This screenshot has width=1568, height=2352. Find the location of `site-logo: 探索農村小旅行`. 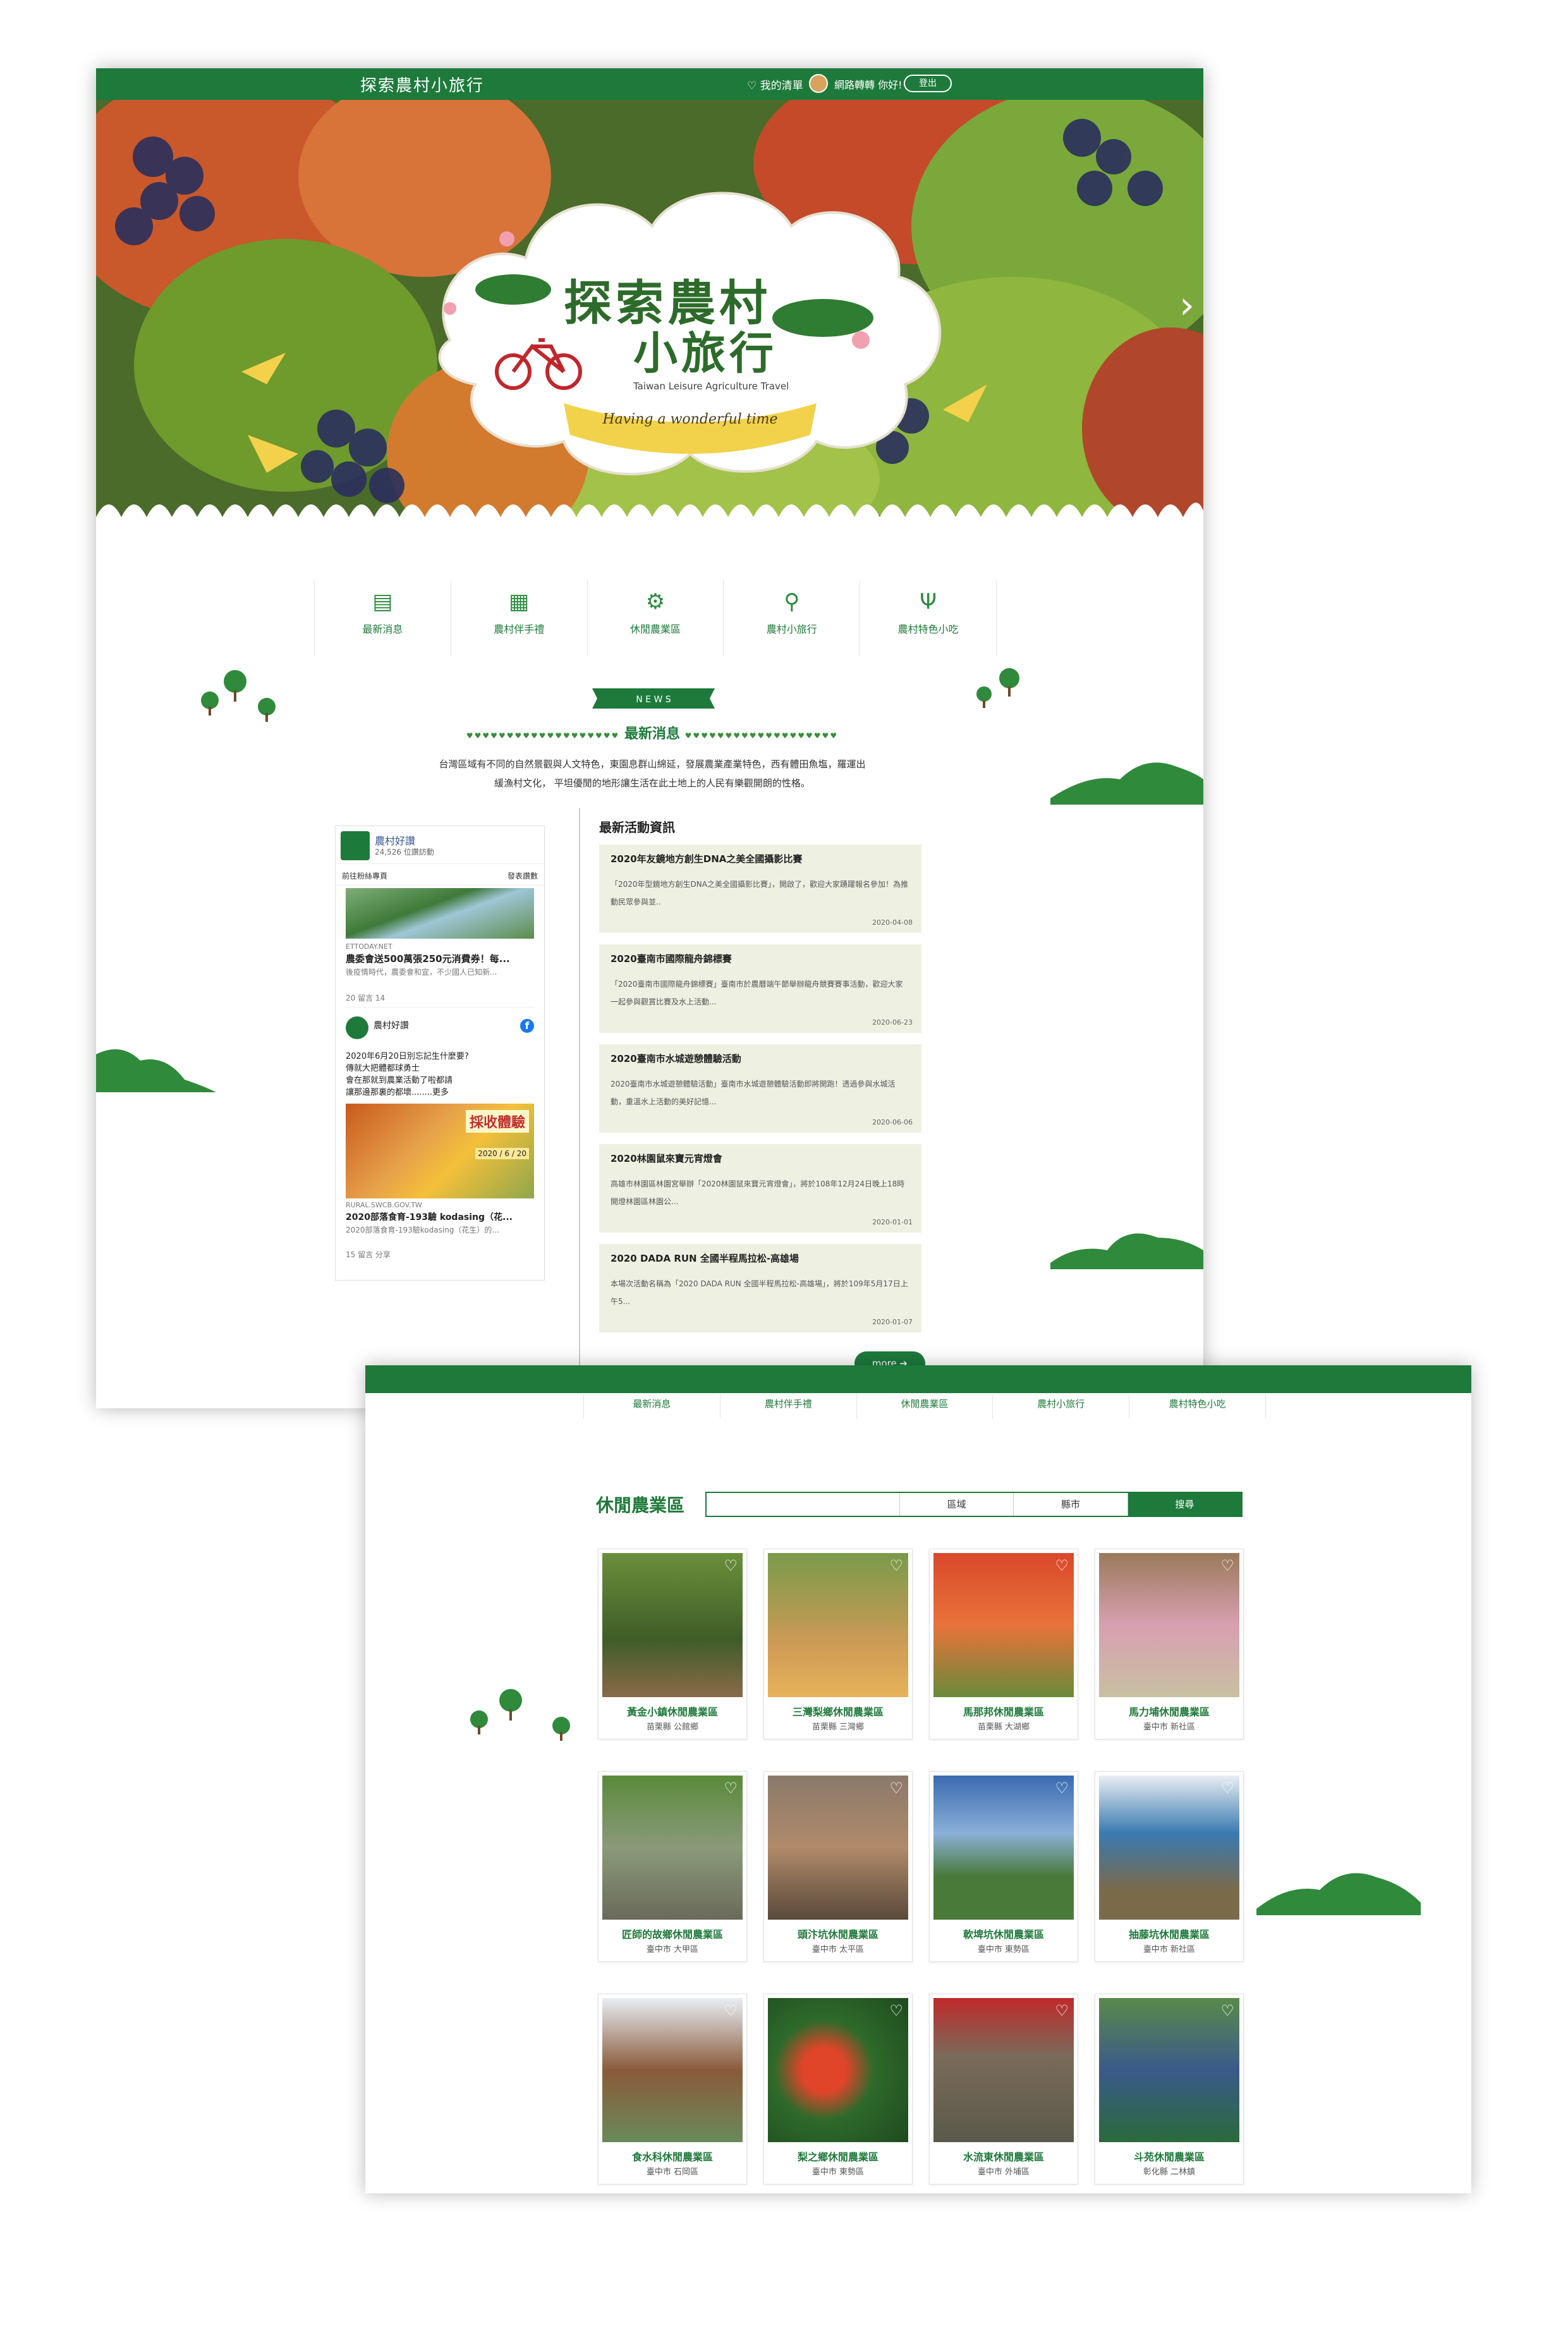

site-logo: 探索農村小旅行 is located at coordinates (422, 84).